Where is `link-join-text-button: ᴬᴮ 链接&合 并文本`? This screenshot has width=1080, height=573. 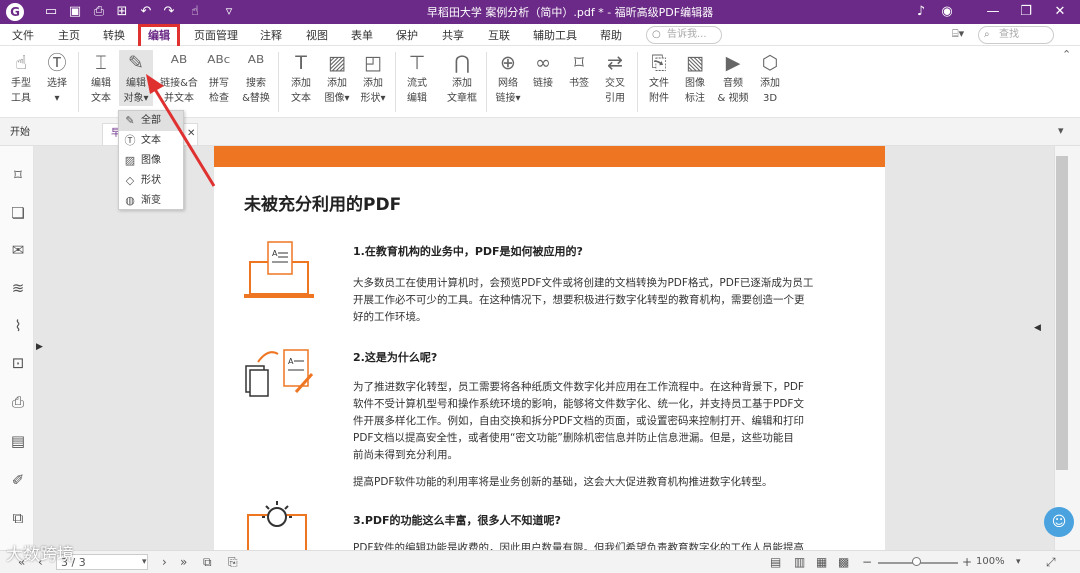 link-join-text-button: ᴬᴮ 链接&合 并文本 is located at coordinates (179, 78).